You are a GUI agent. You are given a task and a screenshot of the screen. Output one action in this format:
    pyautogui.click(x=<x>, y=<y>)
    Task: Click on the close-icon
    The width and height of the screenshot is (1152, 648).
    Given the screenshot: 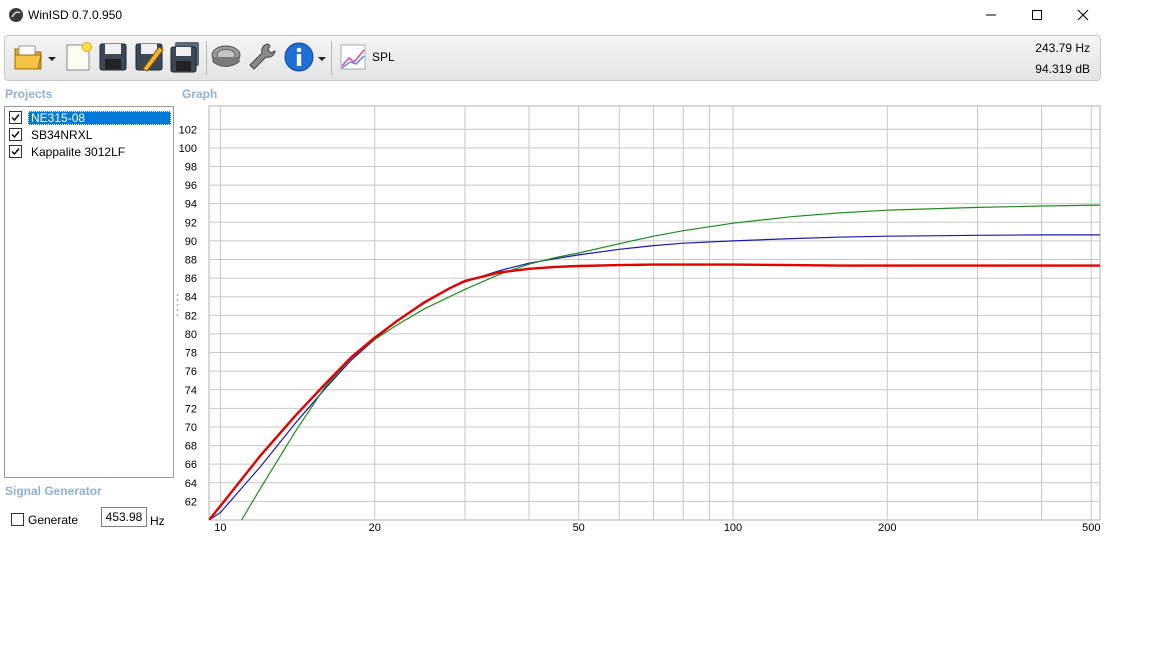 What is the action you would take?
    pyautogui.click(x=1083, y=15)
    